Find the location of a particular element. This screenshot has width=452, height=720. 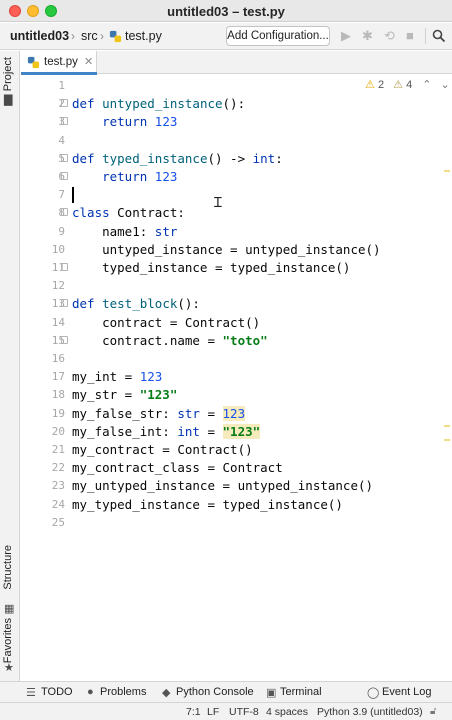

line-number: 25 is located at coordinates (58, 522).